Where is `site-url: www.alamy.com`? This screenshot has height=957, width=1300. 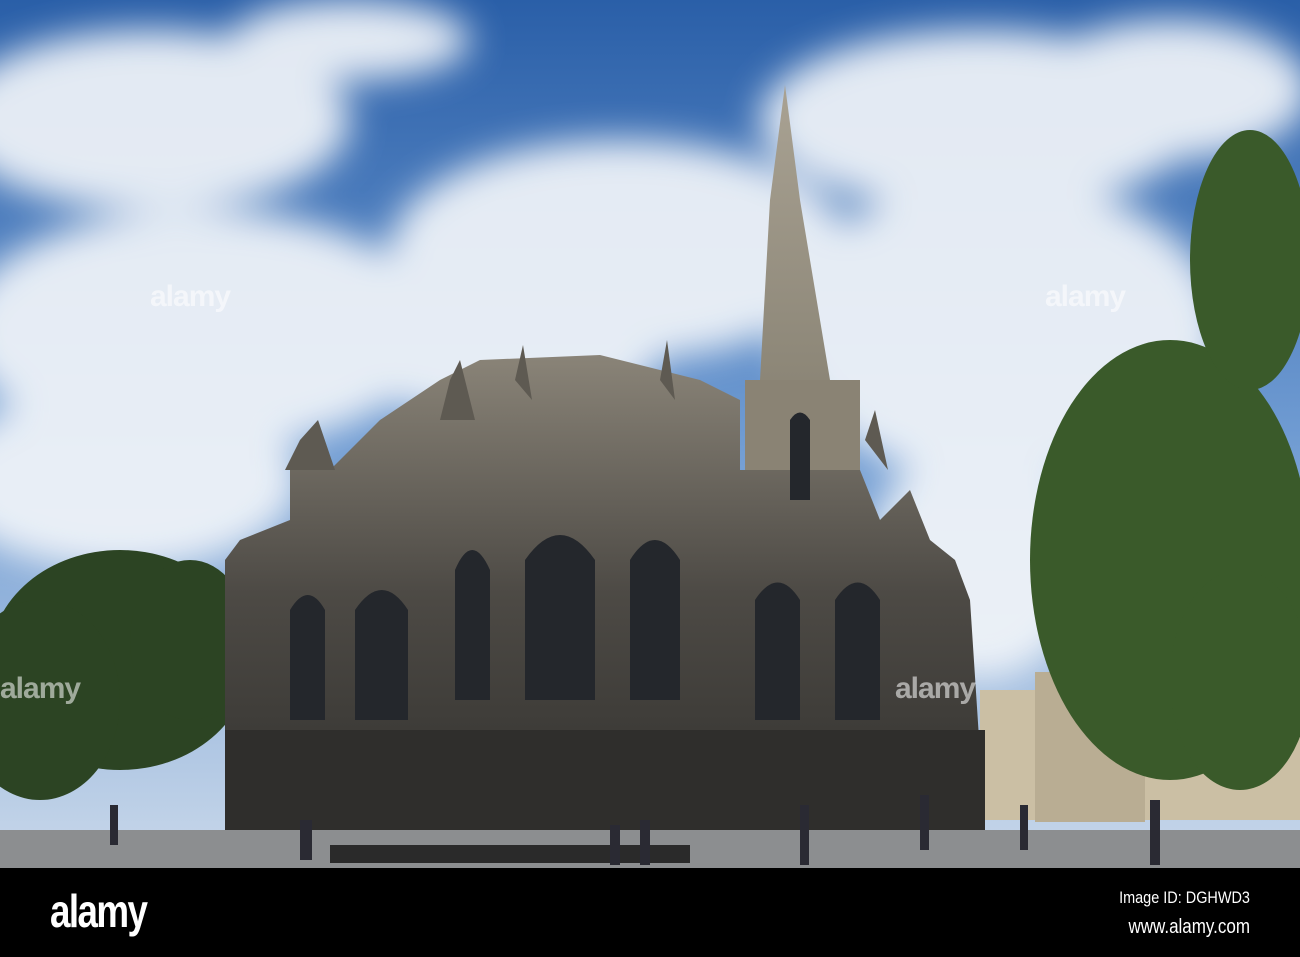 site-url: www.alamy.com is located at coordinates (1189, 927).